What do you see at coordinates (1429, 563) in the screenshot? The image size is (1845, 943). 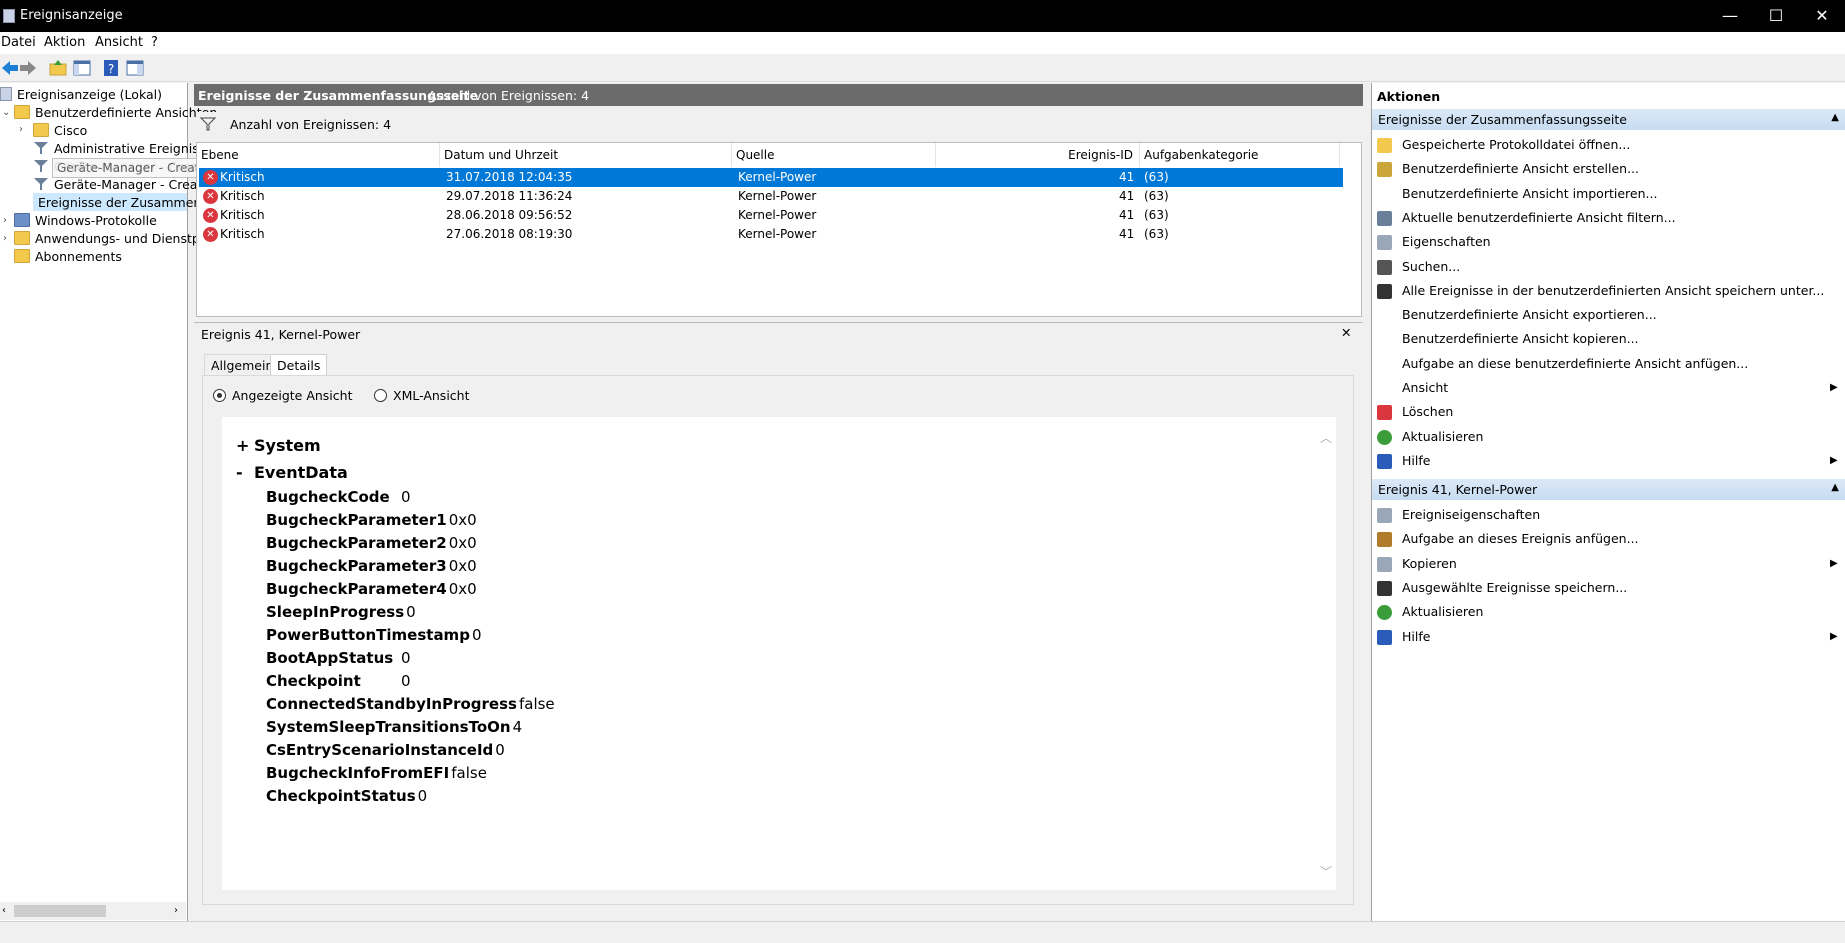 I see `action-item: Kopieren` at bounding box center [1429, 563].